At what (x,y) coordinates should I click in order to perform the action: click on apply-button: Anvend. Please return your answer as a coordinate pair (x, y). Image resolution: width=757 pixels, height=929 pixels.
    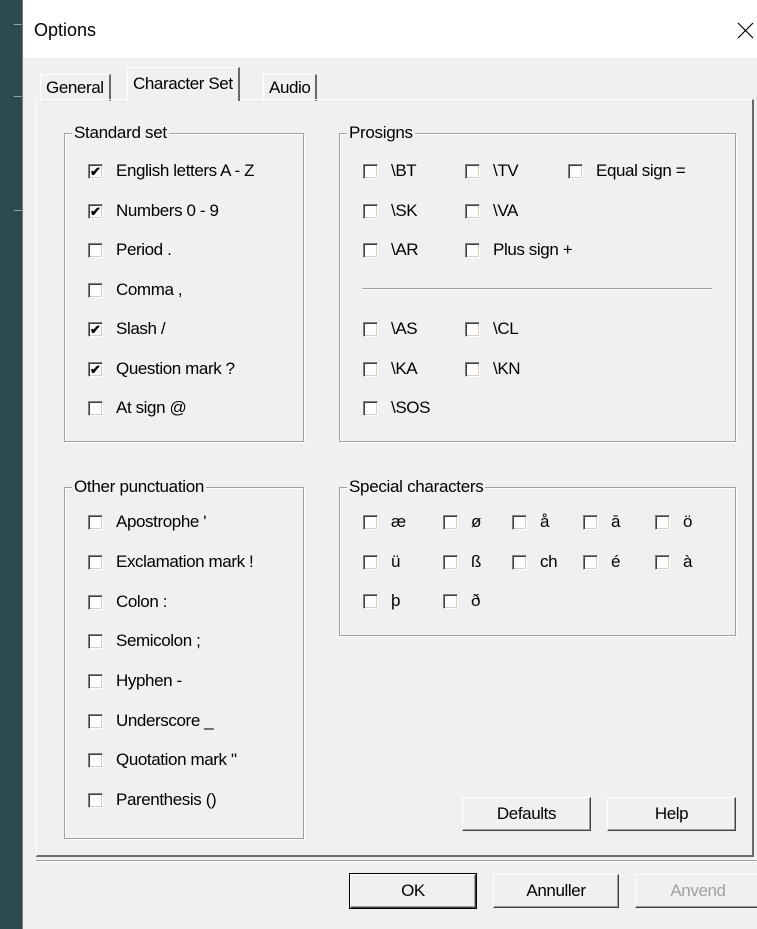
    Looking at the image, I should click on (696, 891).